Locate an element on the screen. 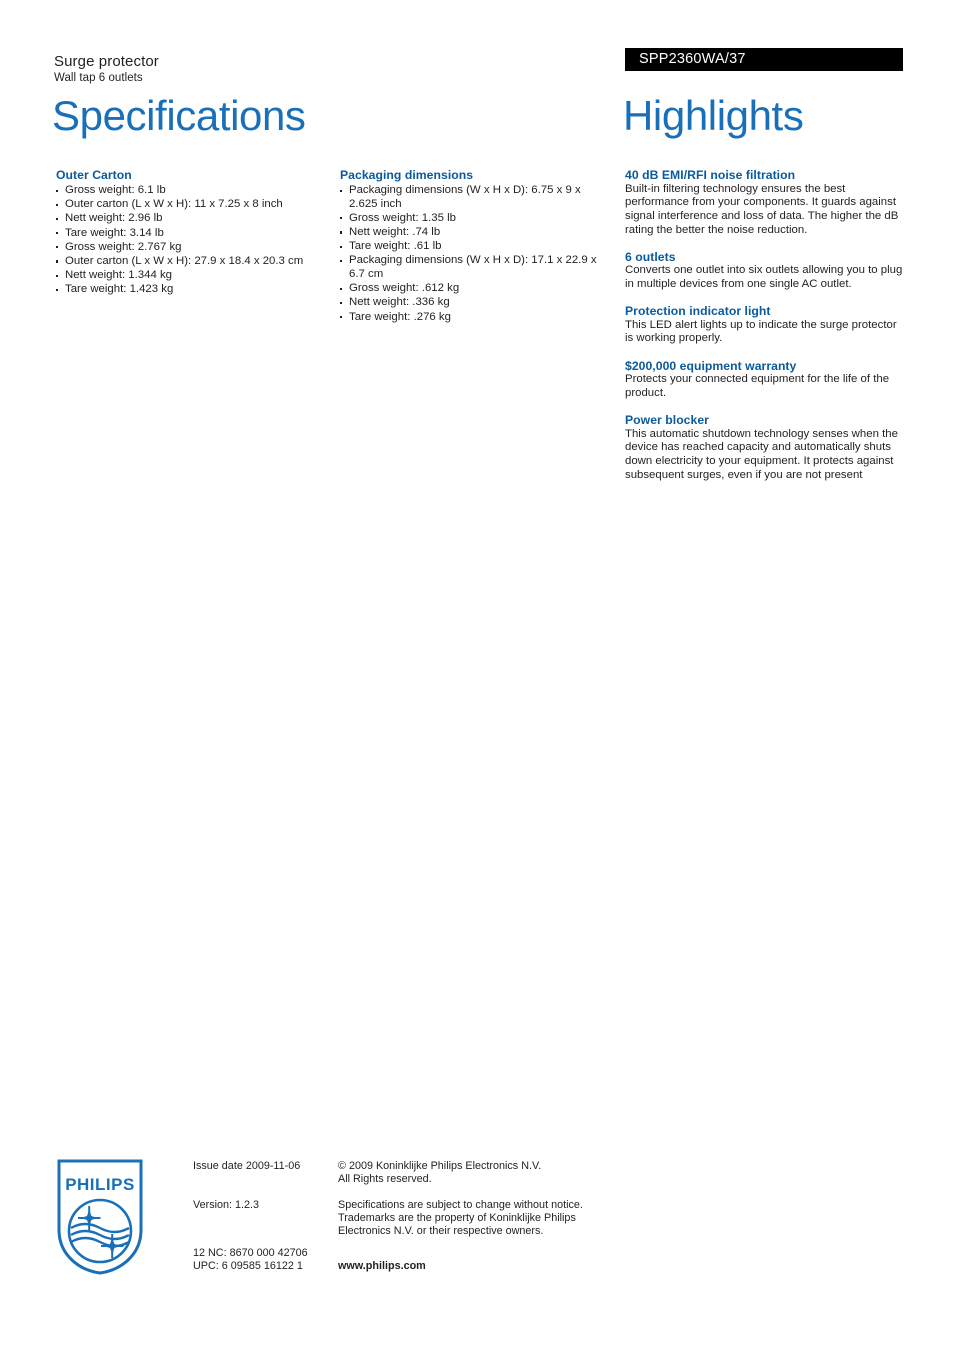 The width and height of the screenshot is (954, 1350). spec-item: Gross weight: .612 kg is located at coordinates (476, 289).